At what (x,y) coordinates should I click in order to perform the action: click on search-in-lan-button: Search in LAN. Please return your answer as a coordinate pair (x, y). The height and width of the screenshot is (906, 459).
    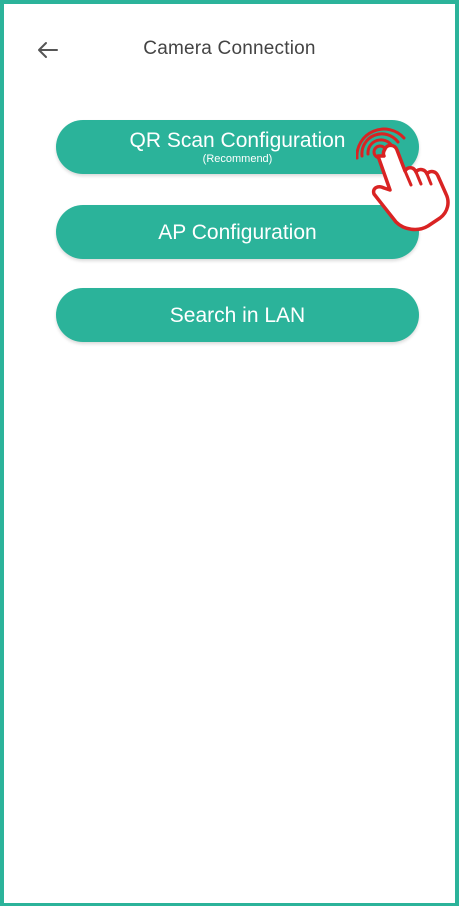
    Looking at the image, I should click on (237, 315).